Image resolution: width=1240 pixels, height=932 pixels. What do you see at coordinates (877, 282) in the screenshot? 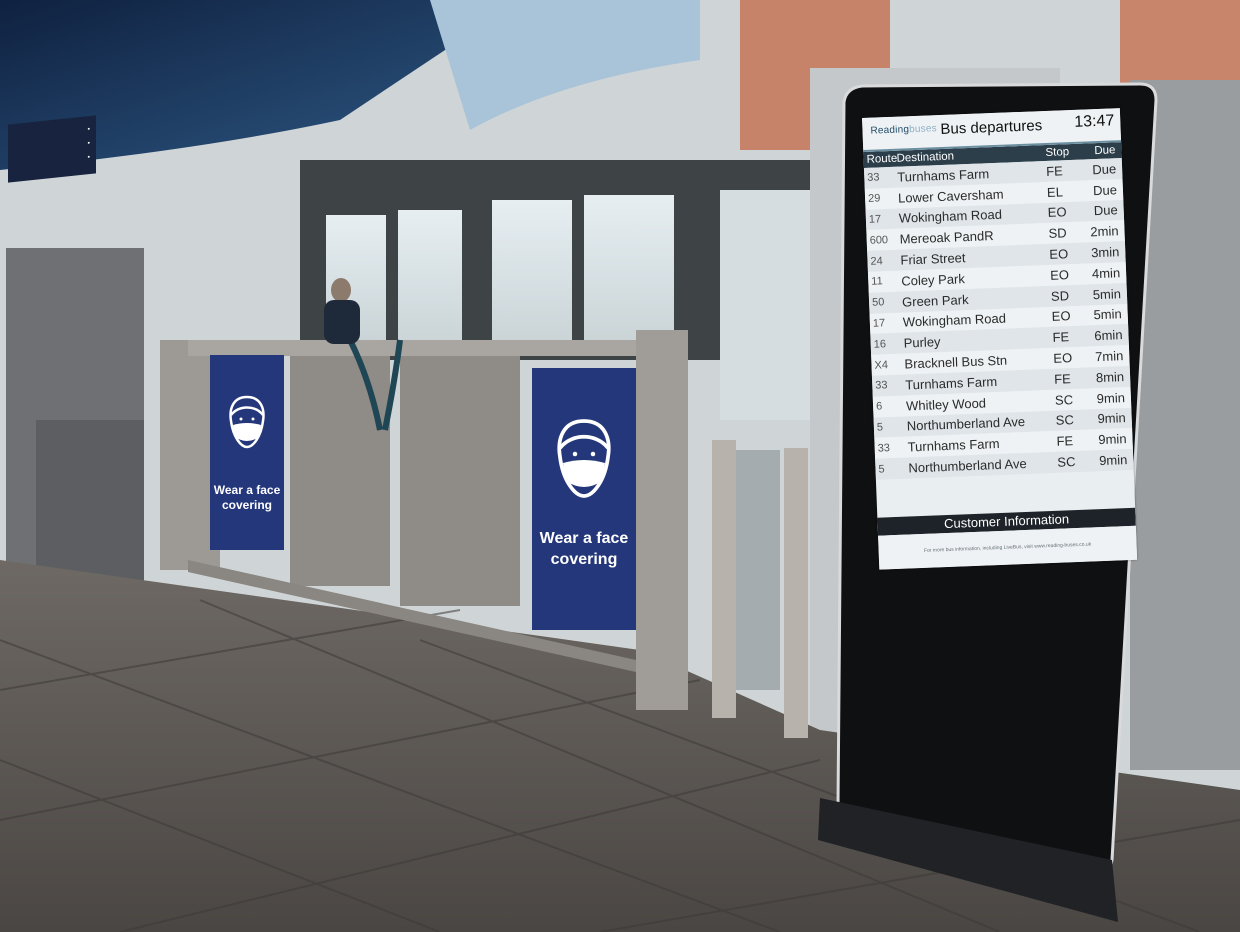
I see `route-cell: 11` at bounding box center [877, 282].